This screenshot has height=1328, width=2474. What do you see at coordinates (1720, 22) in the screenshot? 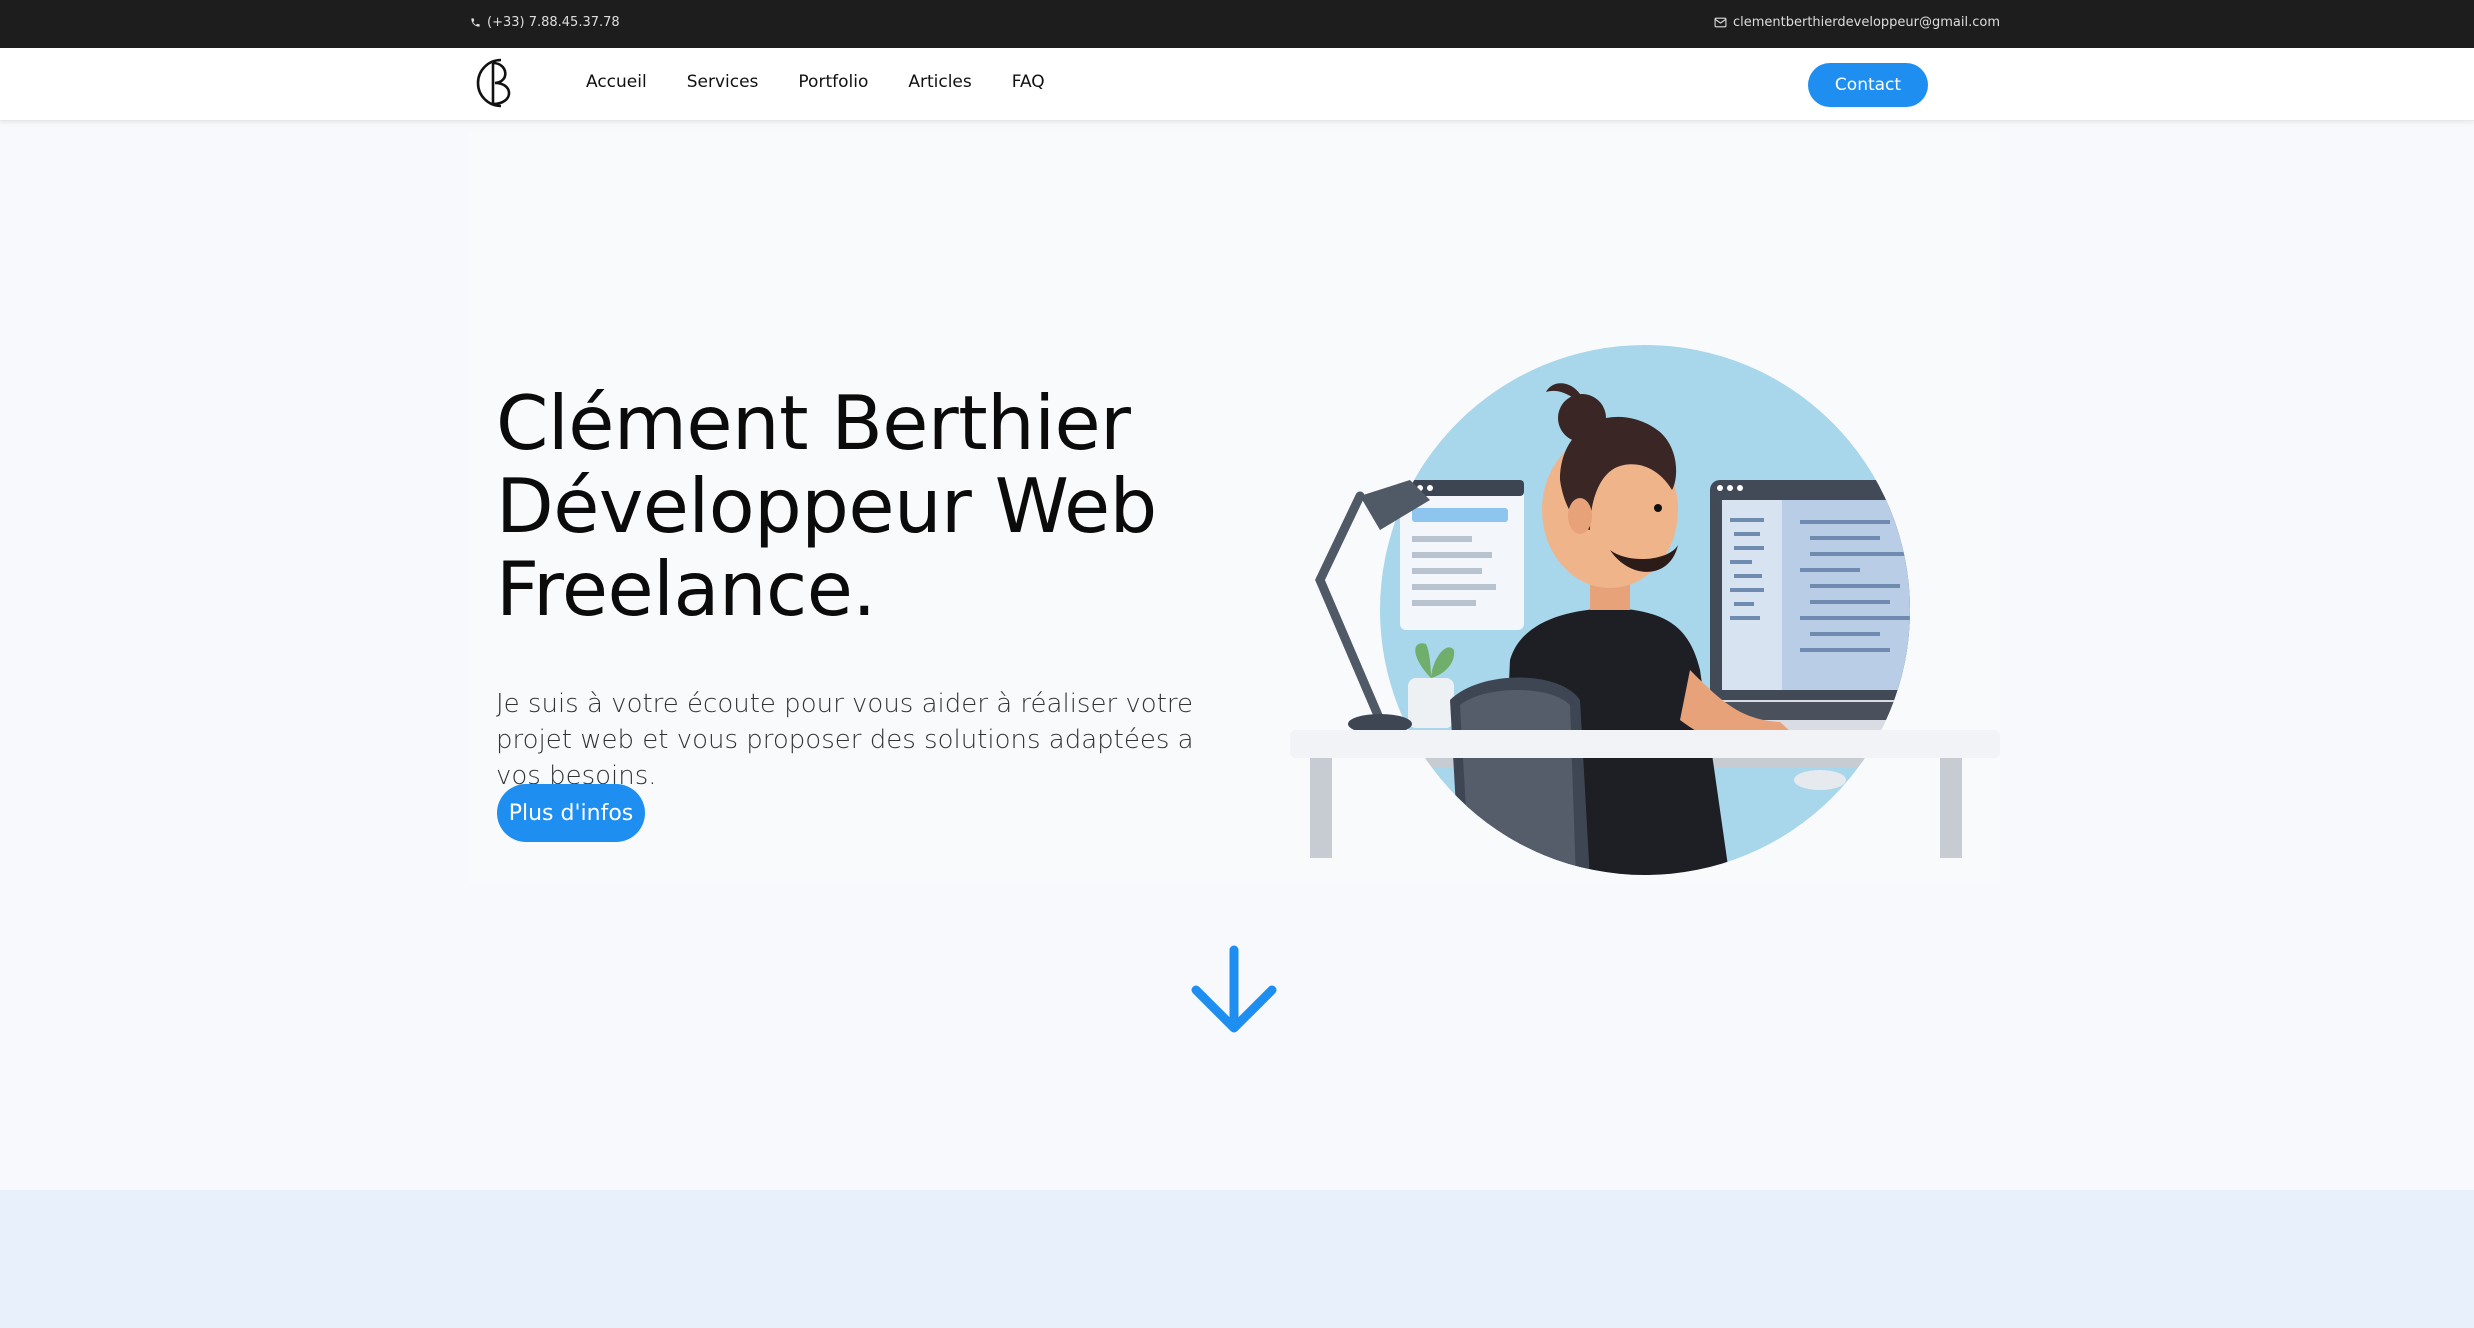
I see `mail-icon` at bounding box center [1720, 22].